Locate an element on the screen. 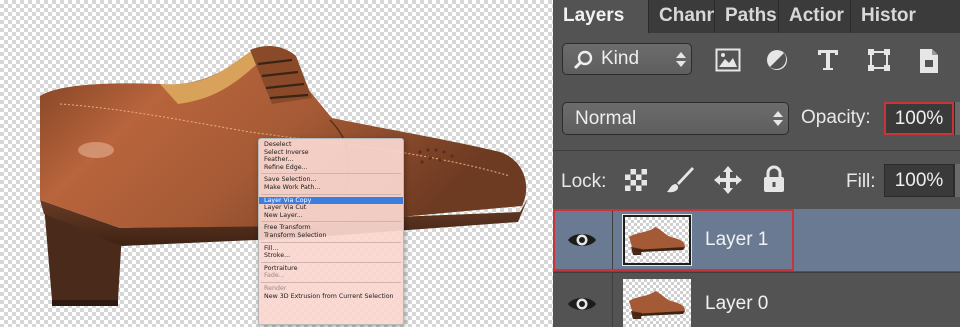  filter-kind-select: Kind is located at coordinates (627, 59).